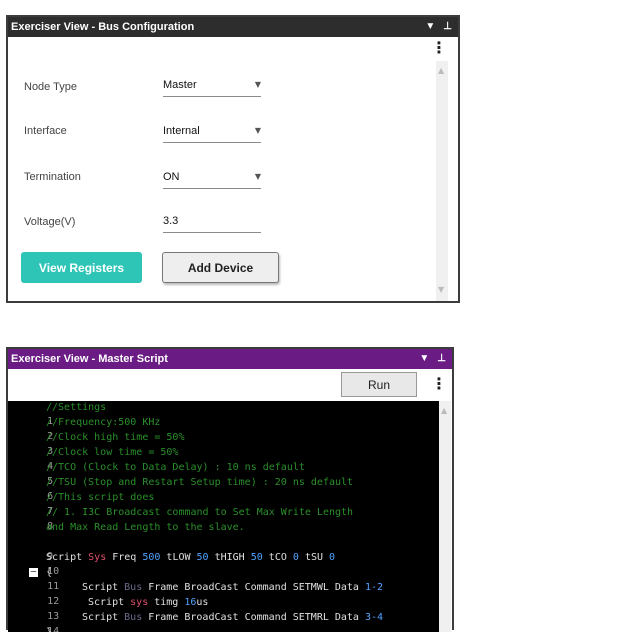 Image resolution: width=621 pixels, height=632 pixels. I want to click on node-type-value: Master, so click(180, 85).